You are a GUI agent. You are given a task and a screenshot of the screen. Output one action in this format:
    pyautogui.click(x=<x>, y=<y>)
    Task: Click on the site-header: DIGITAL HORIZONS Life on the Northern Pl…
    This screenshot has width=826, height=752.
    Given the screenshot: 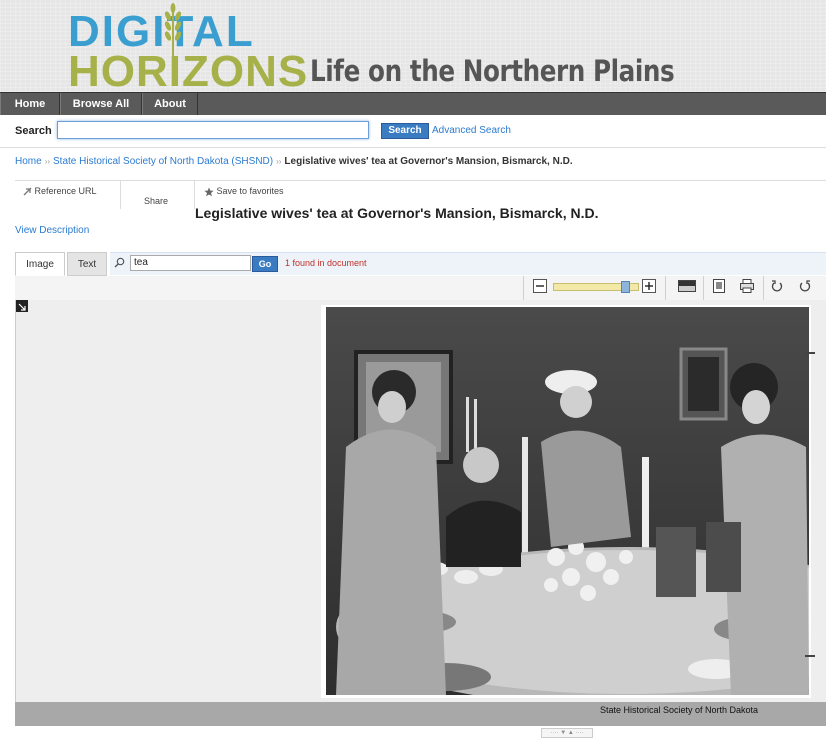 What is the action you would take?
    pyautogui.click(x=413, y=48)
    